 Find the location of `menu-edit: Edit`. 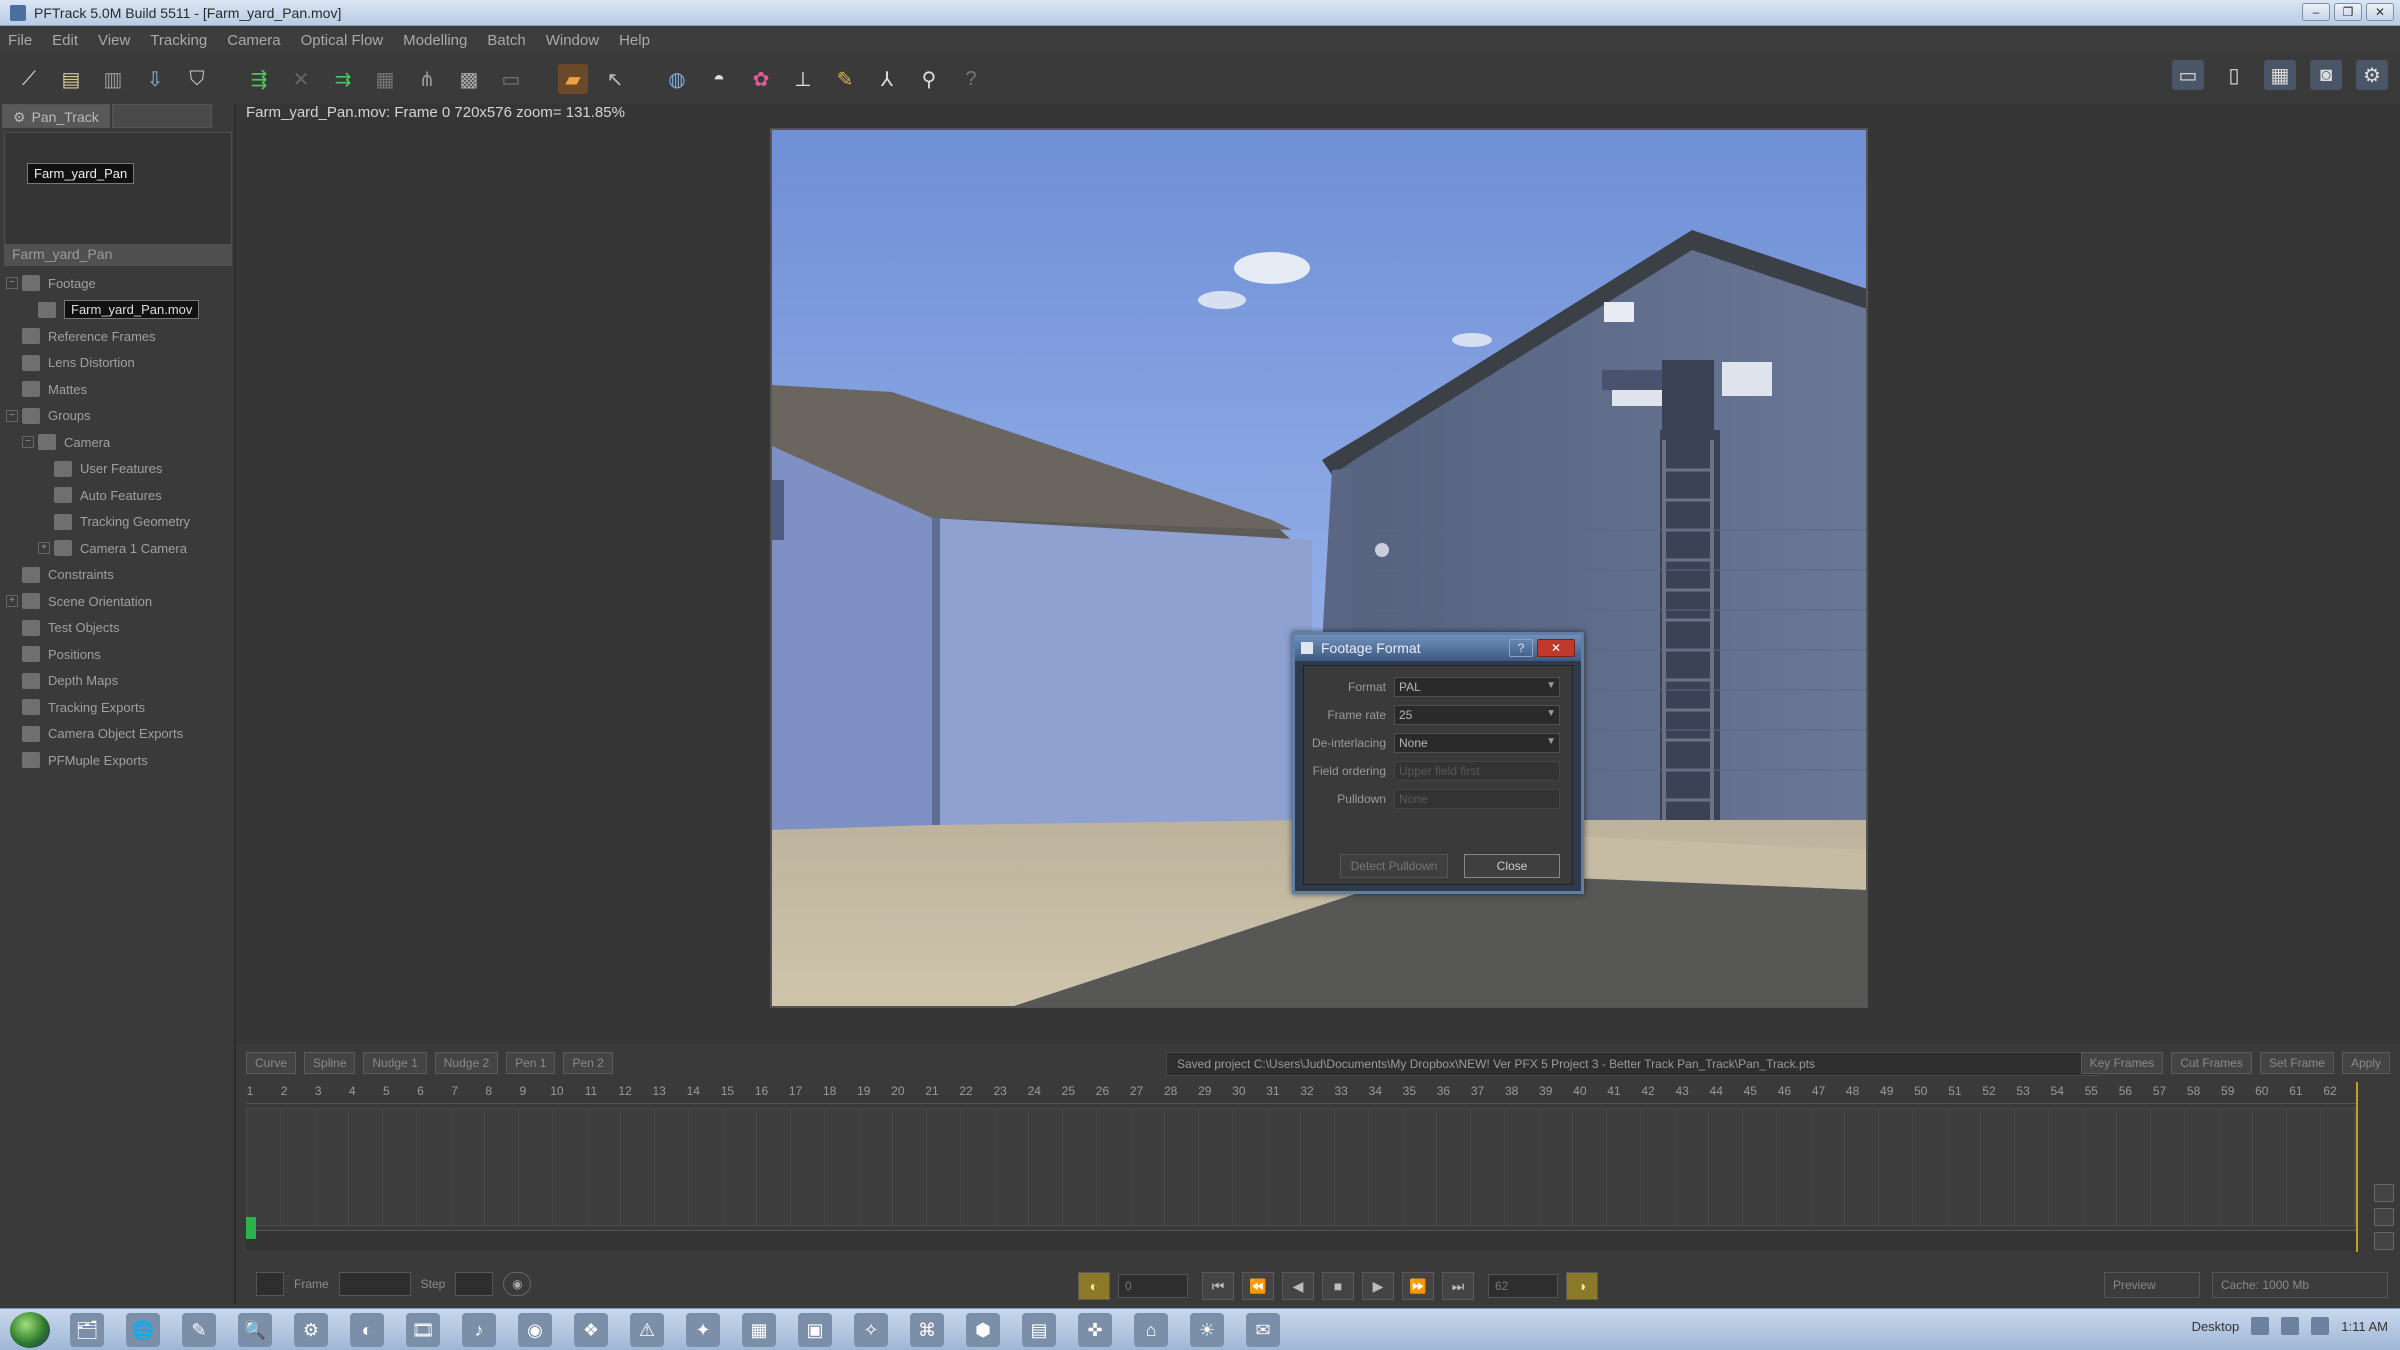

menu-edit: Edit is located at coordinates (65, 40).